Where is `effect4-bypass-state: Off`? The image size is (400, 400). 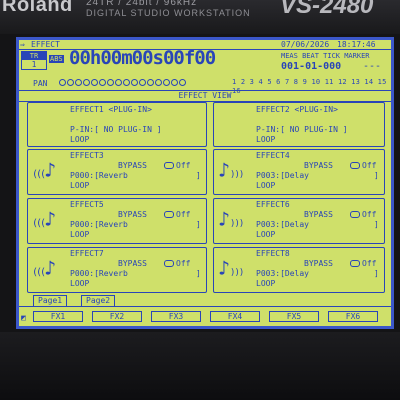 effect4-bypass-state: Off is located at coordinates (369, 165).